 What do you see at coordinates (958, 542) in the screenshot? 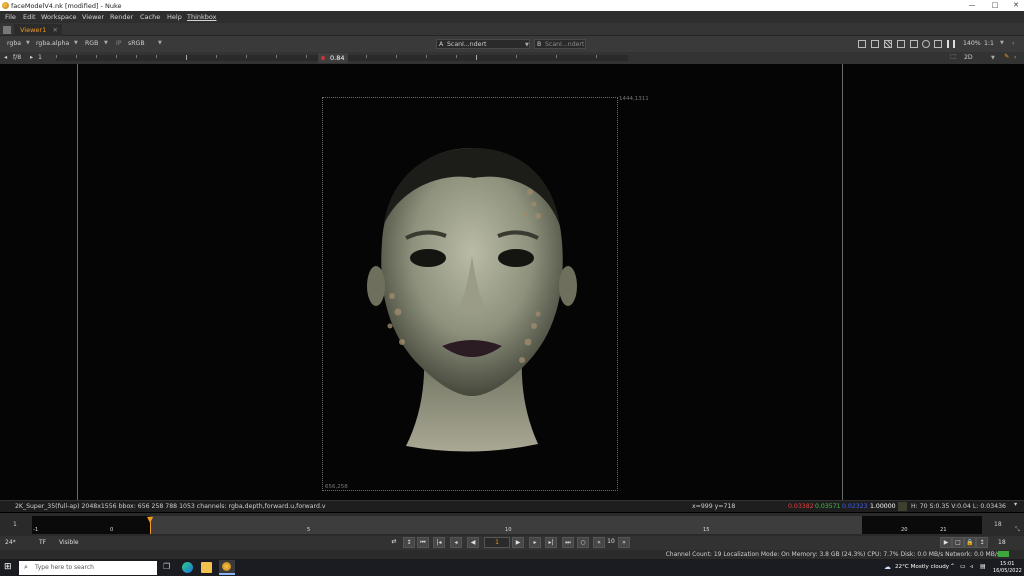
I see `compare-icon: □` at bounding box center [958, 542].